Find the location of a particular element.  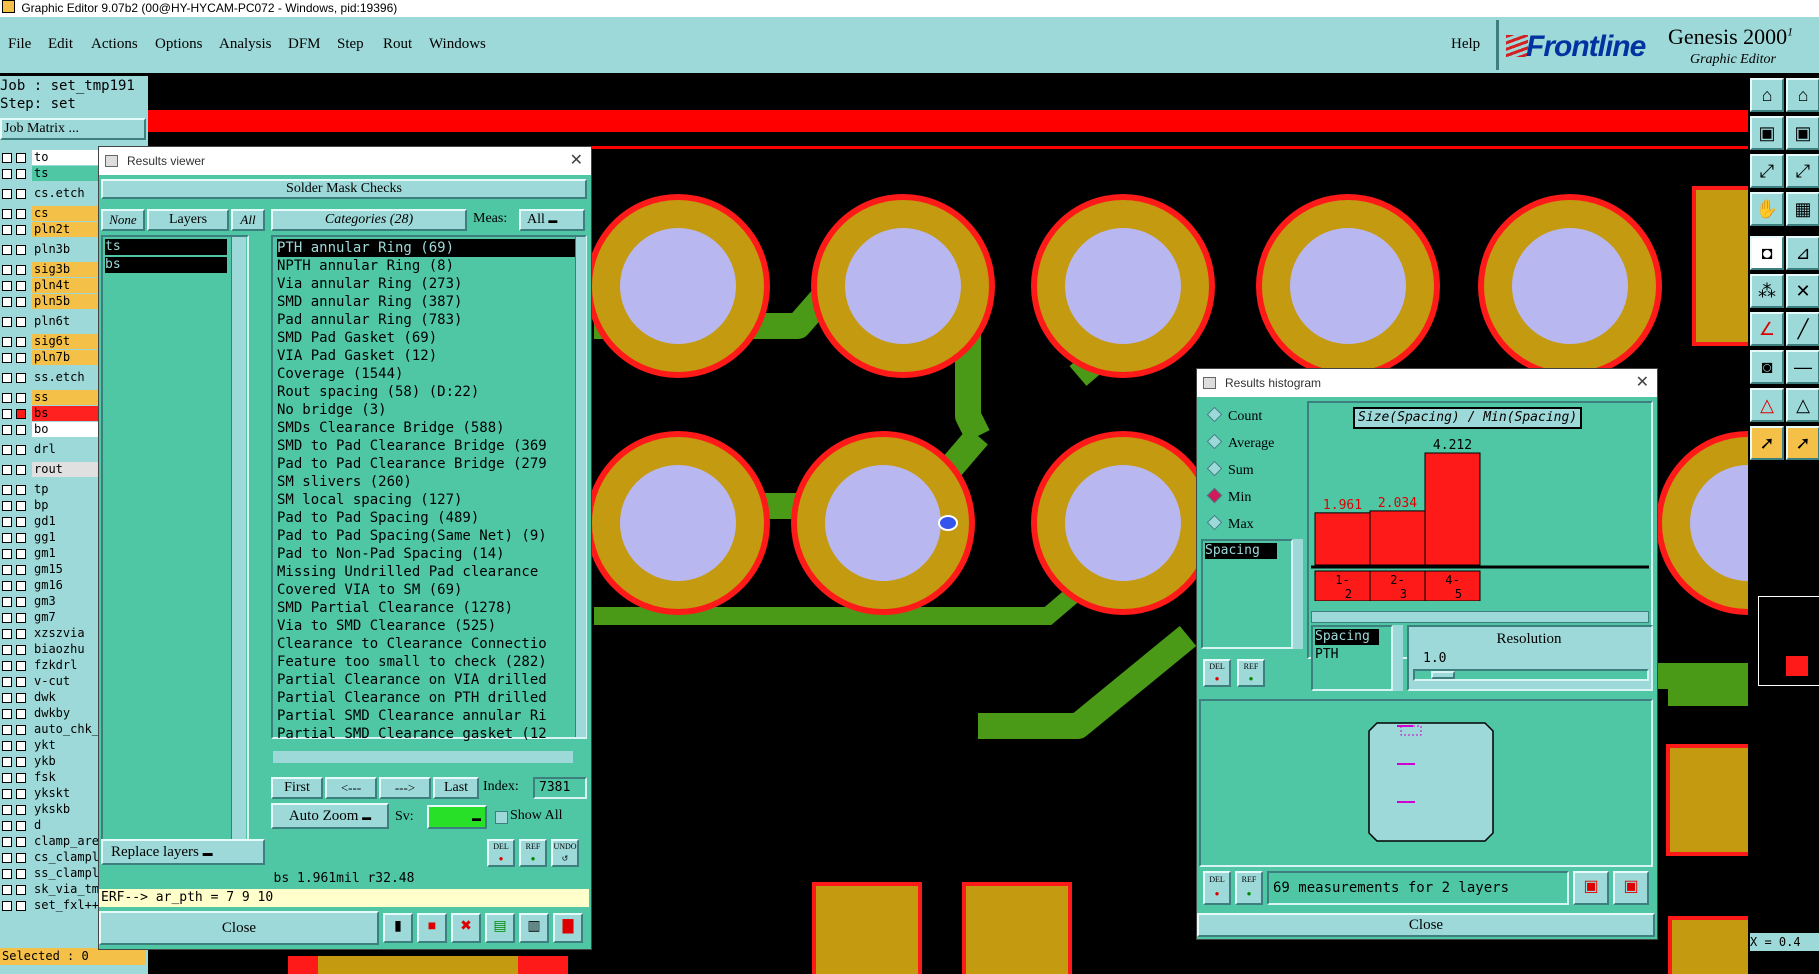

histogram-bar is located at coordinates (1397, 538).